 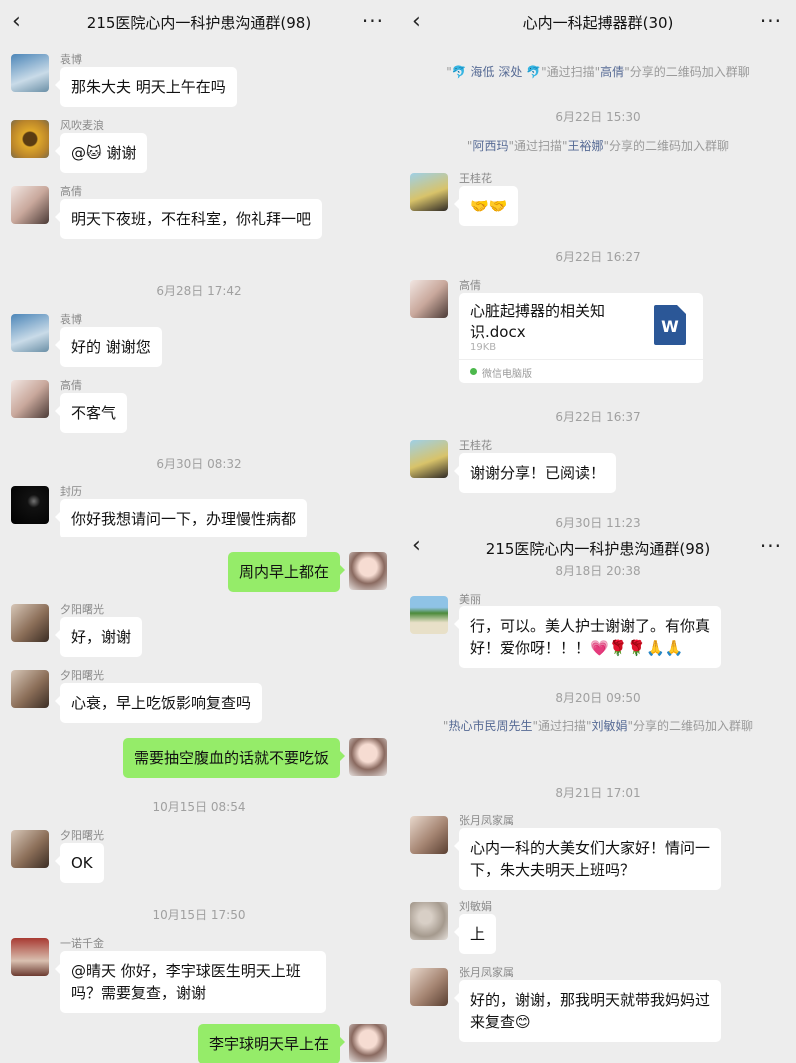 What do you see at coordinates (598, 417) in the screenshot?
I see `timestamp: 6月22日 16:37` at bounding box center [598, 417].